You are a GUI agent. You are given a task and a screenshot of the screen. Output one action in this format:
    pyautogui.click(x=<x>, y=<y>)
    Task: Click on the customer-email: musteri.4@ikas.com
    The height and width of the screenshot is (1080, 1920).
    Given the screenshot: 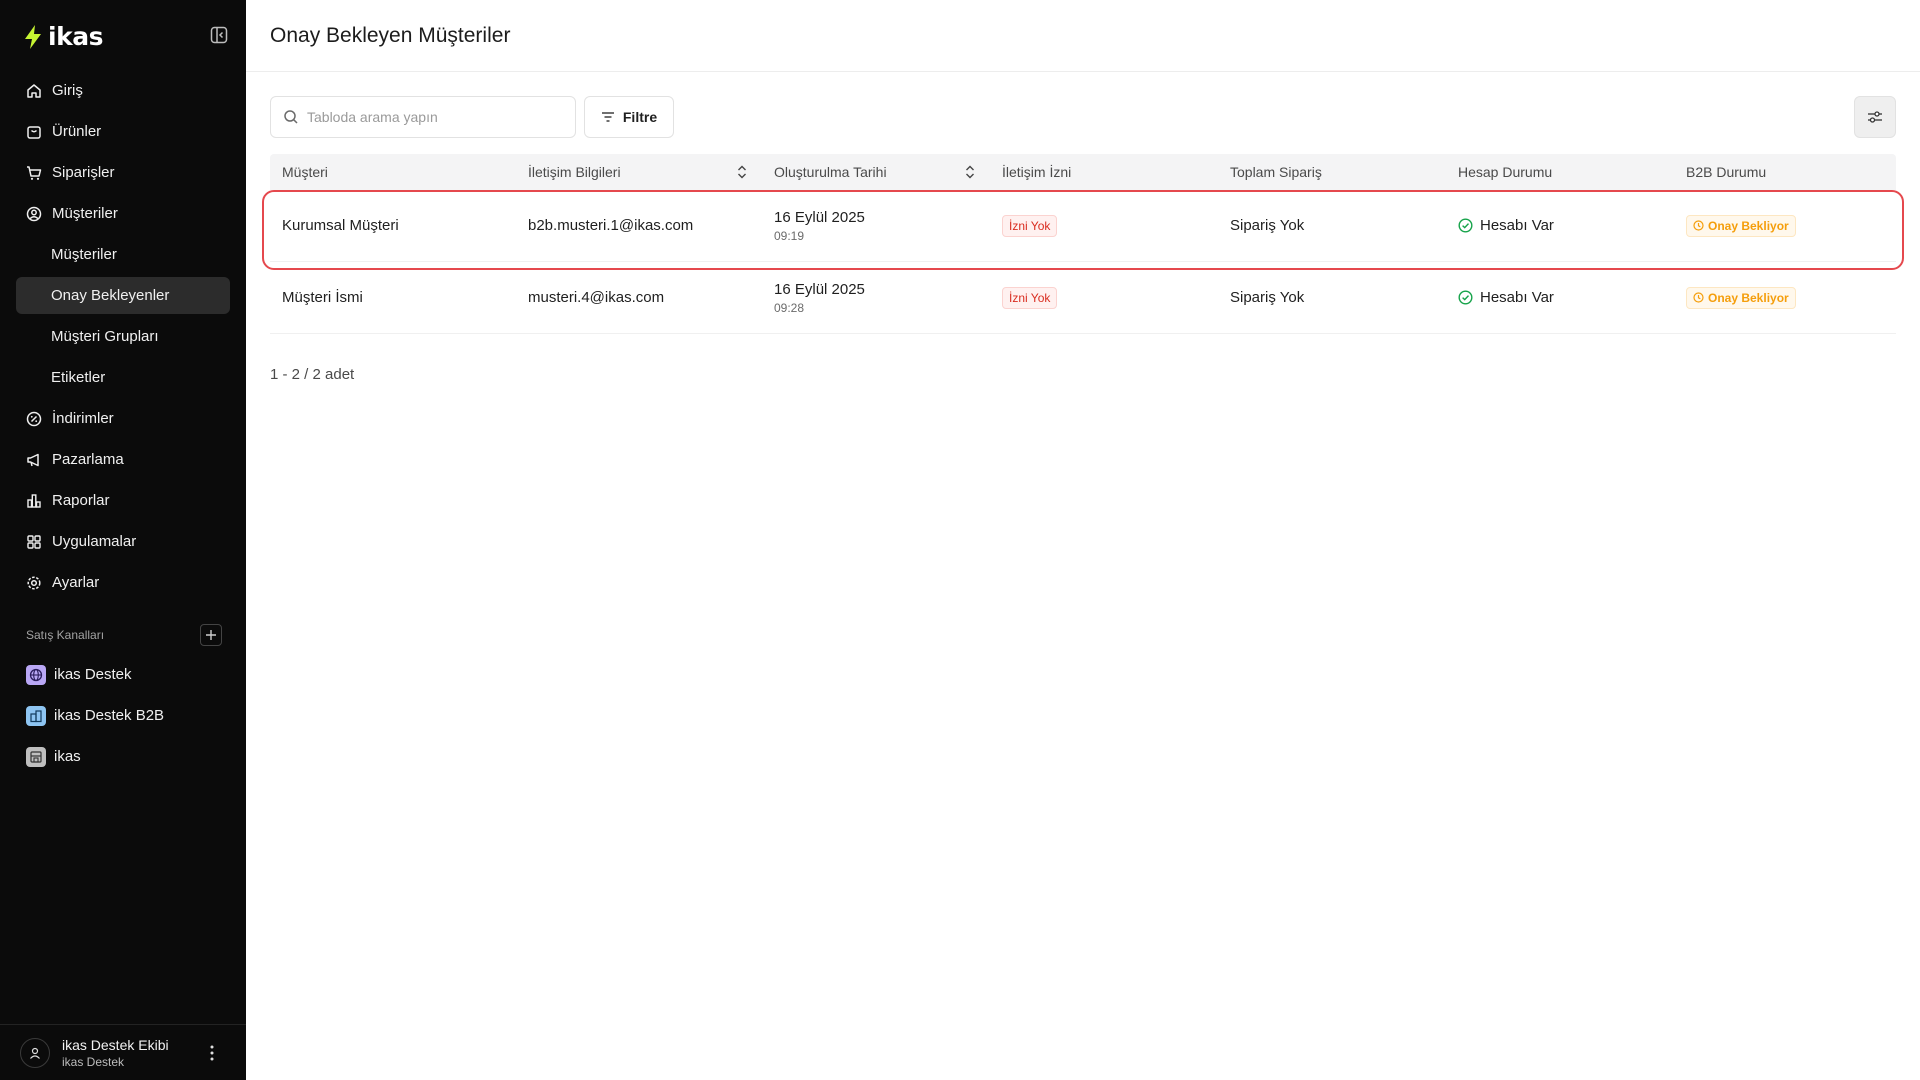 What is the action you would take?
    pyautogui.click(x=596, y=297)
    